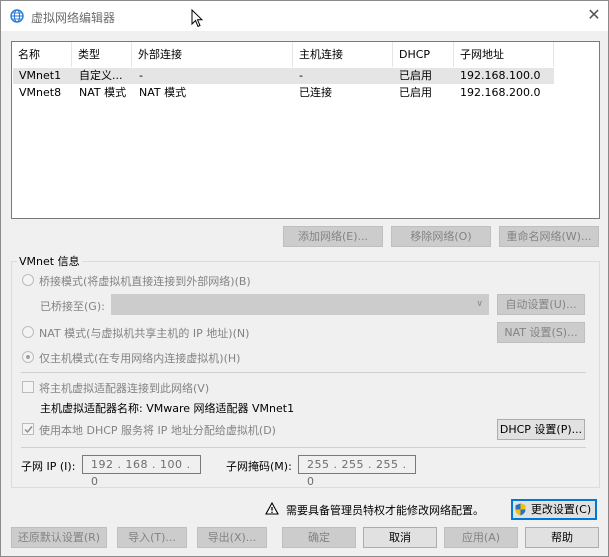  I want to click on host-only-mode-label: 仅主机模式(在专用网络内连接虚拟机)(H), so click(140, 358).